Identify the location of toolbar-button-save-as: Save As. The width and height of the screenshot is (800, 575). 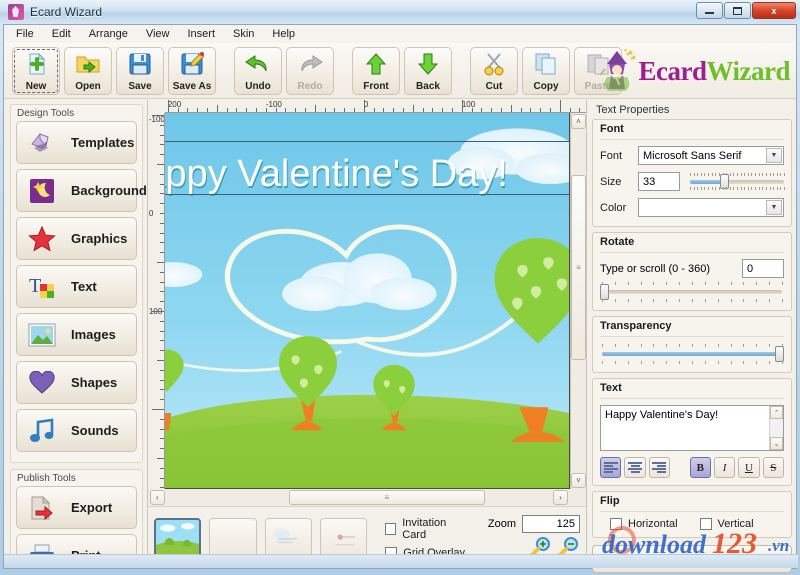
(192, 70).